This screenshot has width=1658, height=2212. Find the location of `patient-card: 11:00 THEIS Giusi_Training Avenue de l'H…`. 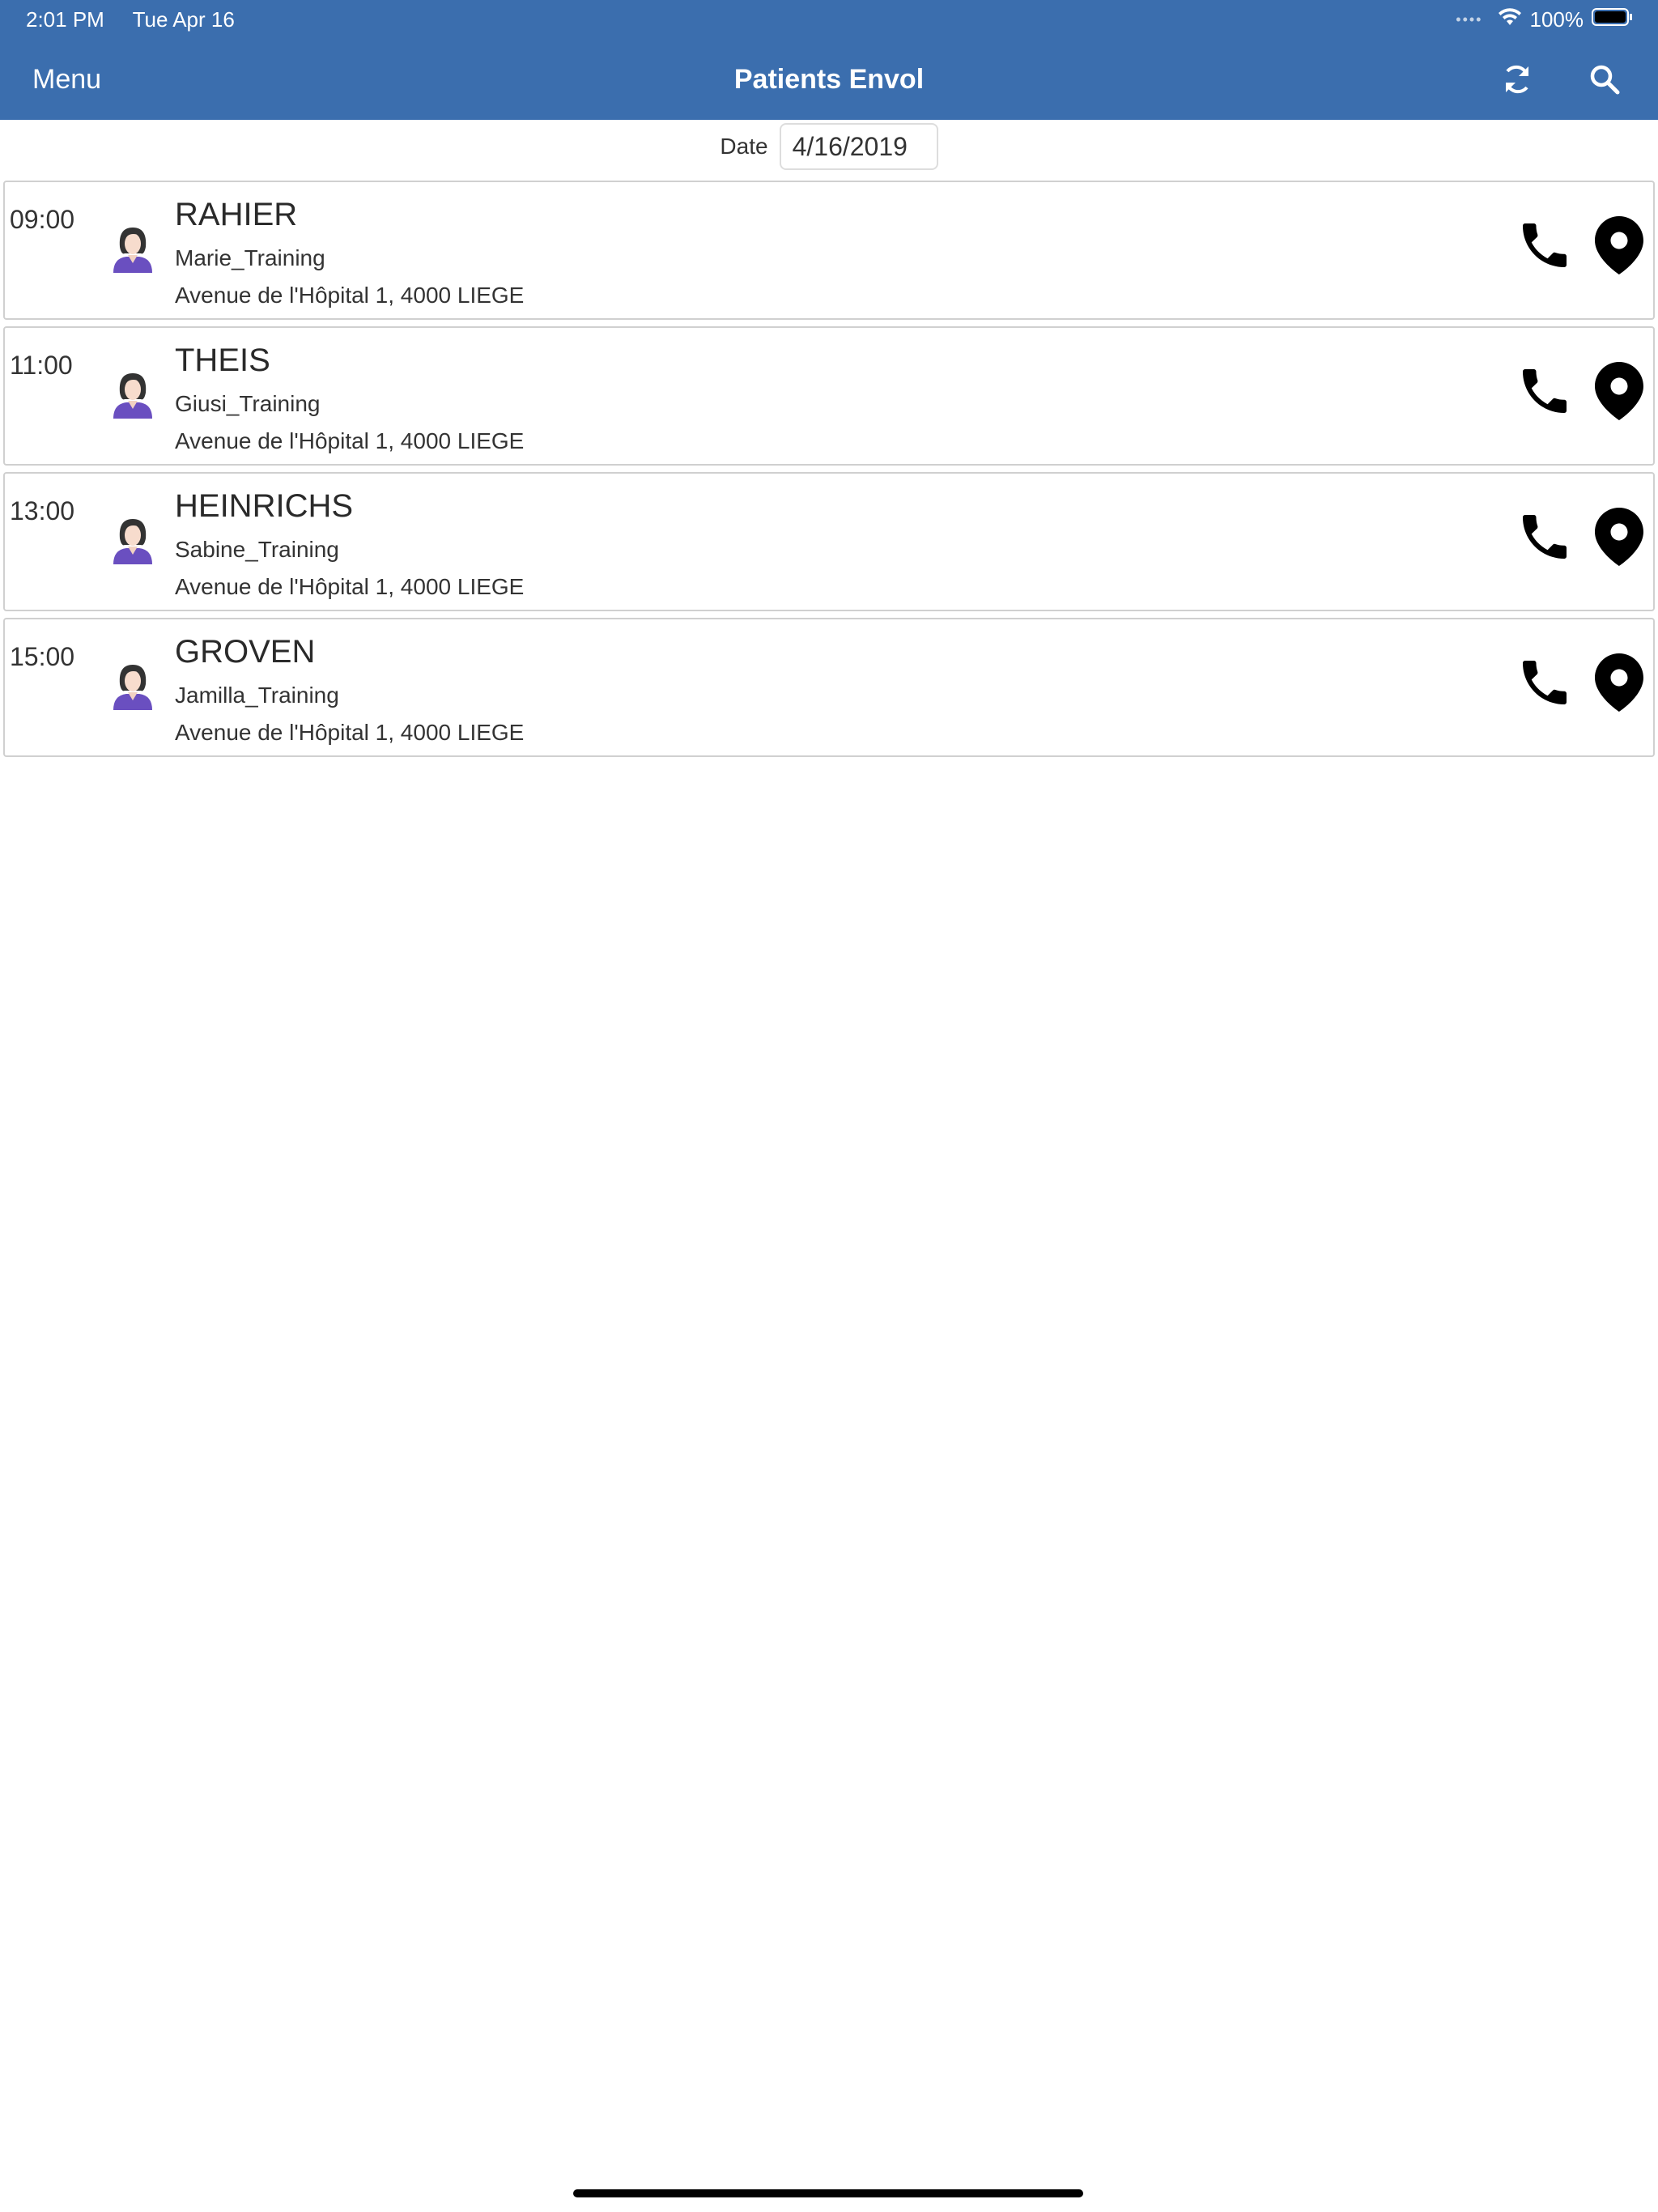

patient-card: 11:00 THEIS Giusi_Training Avenue de l'H… is located at coordinates (829, 396).